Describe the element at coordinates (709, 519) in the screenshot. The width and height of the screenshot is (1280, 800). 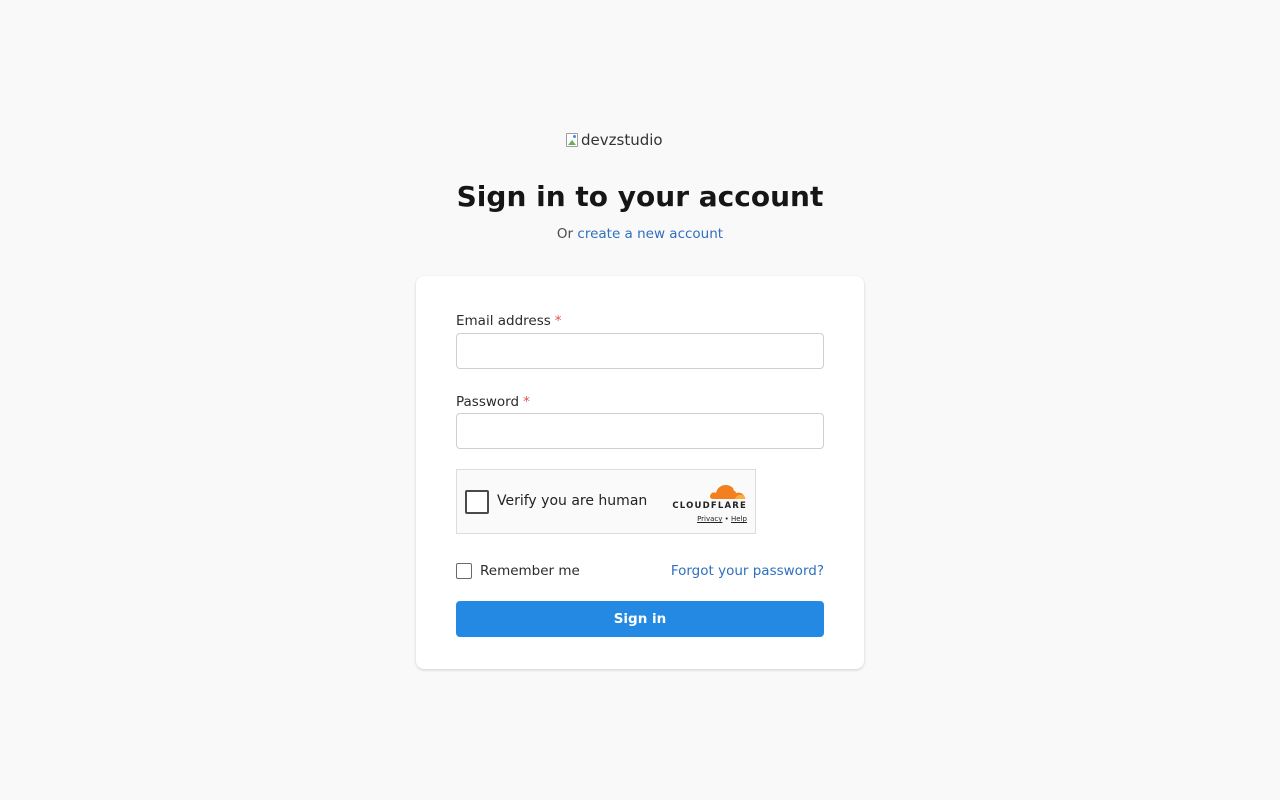
I see `privacy-link: Privacy` at that location.